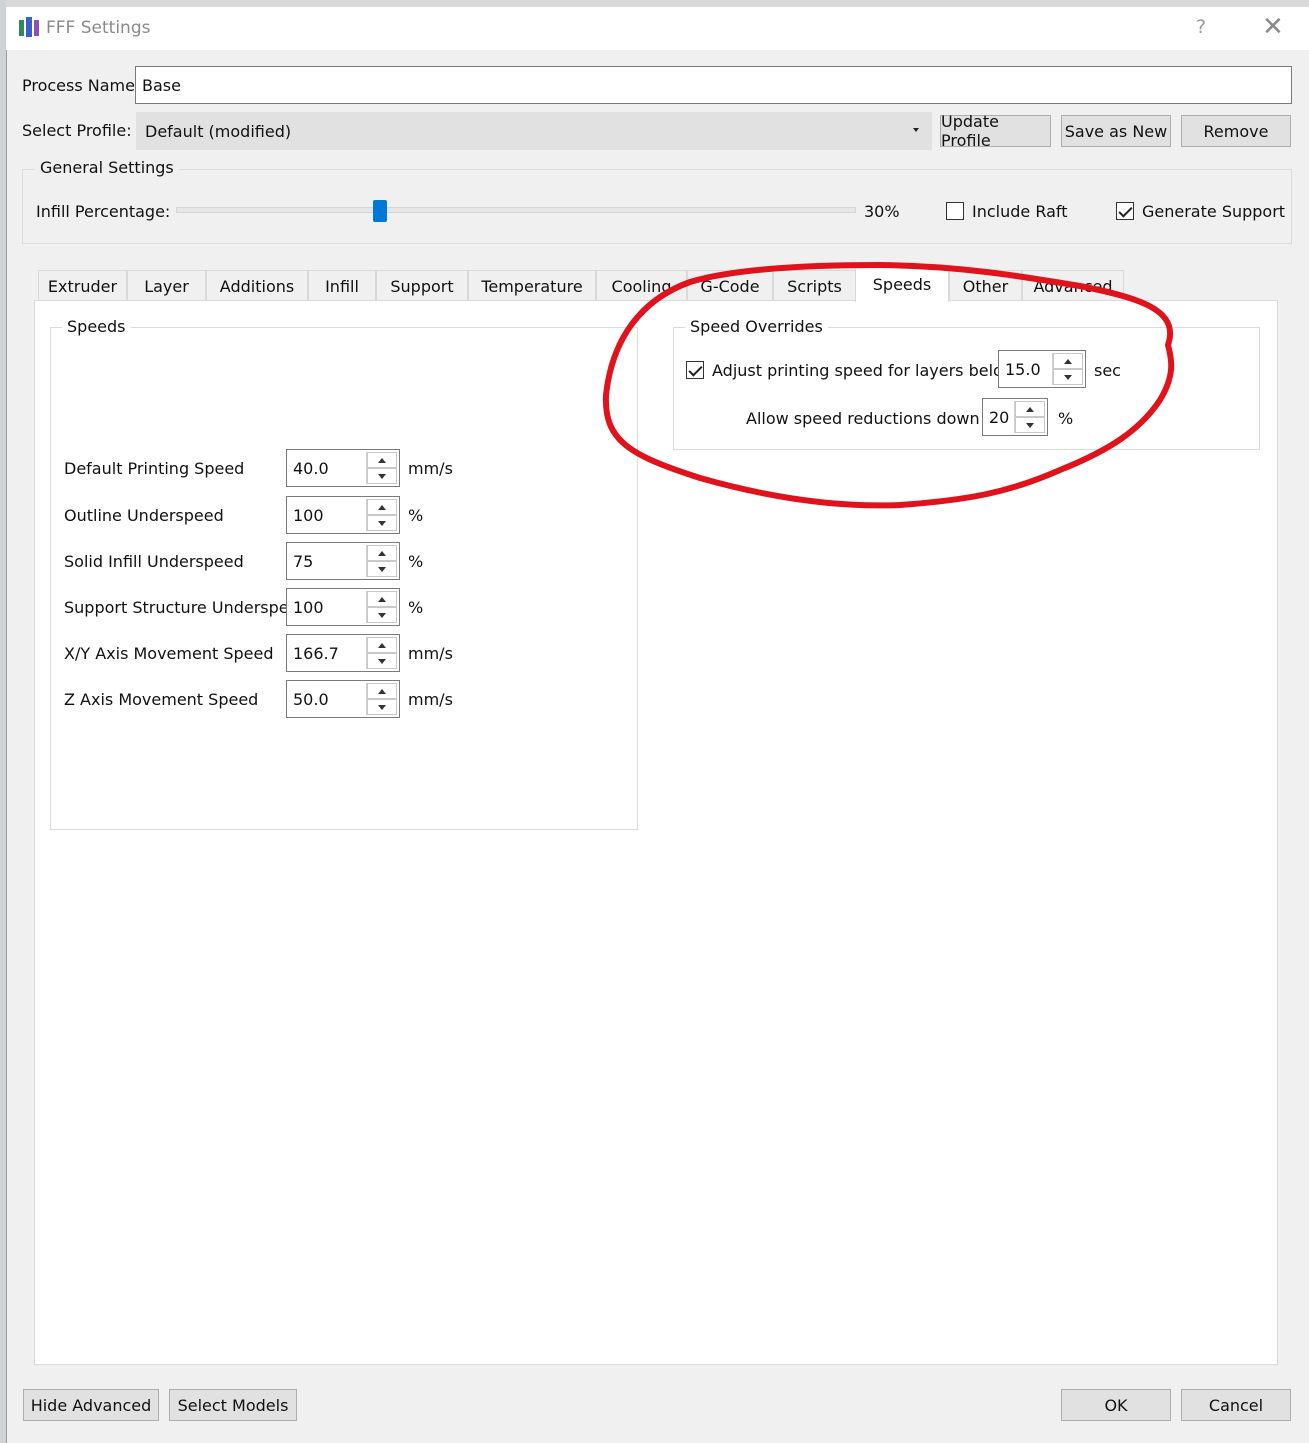  Describe the element at coordinates (916, 130) in the screenshot. I see `dropdown-arrow-icon` at that location.